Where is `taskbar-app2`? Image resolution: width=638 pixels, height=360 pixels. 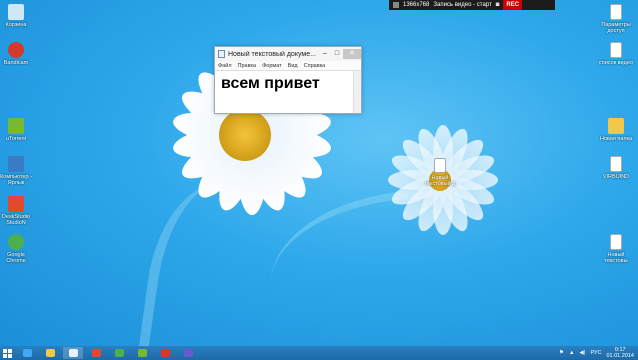
taskbar-app2 is located at coordinates (188, 353).